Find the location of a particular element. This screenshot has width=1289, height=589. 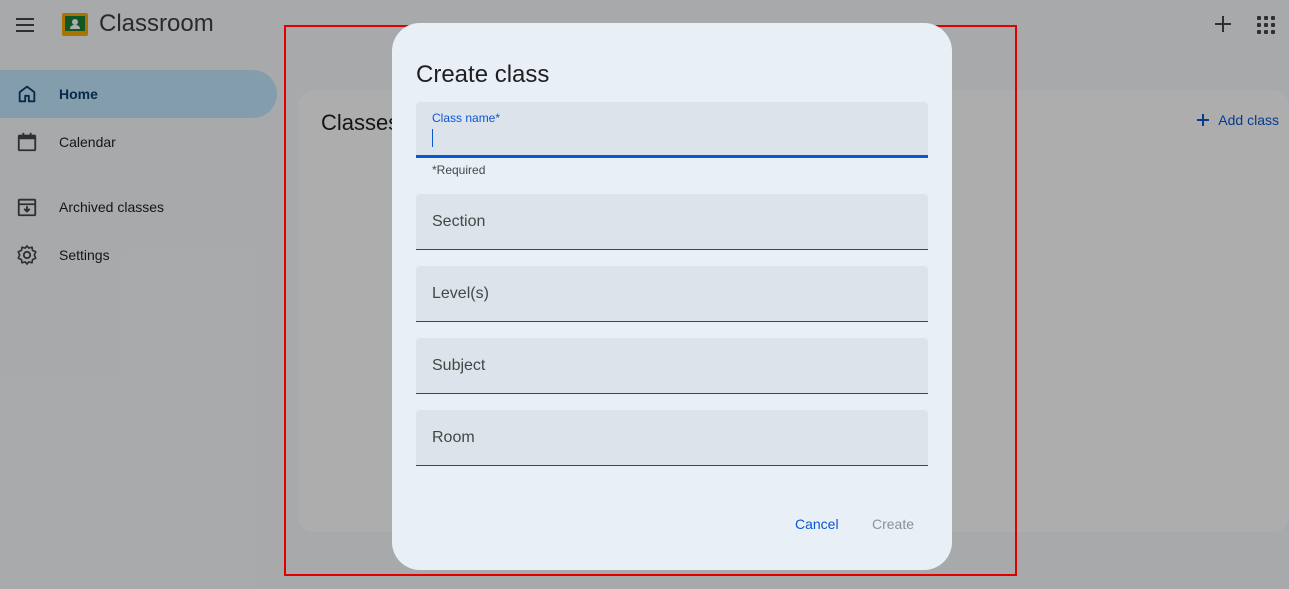

required-note: *Required is located at coordinates (459, 170).